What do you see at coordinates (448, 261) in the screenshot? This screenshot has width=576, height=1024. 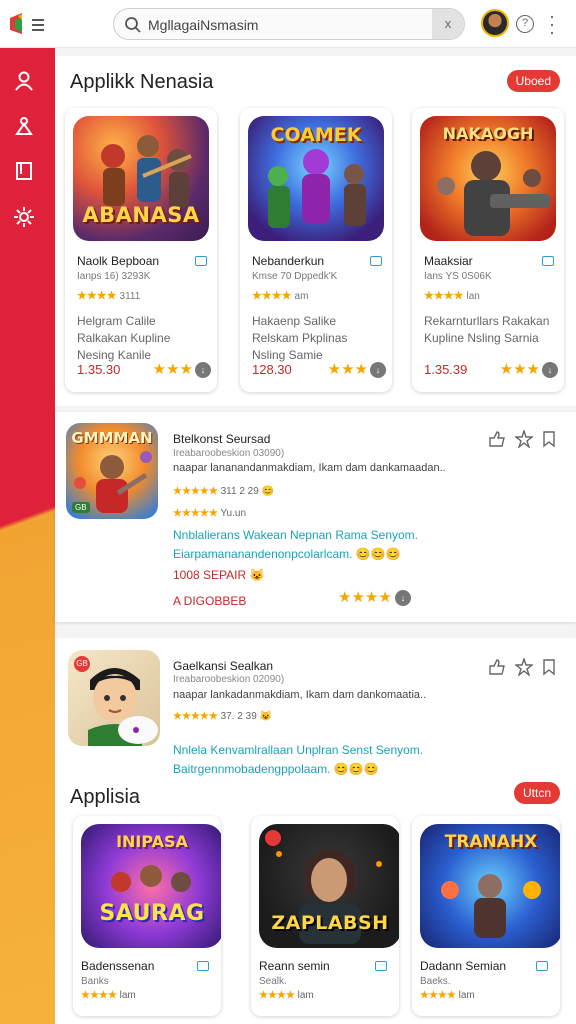 I see `app-name: Maaksiar` at bounding box center [448, 261].